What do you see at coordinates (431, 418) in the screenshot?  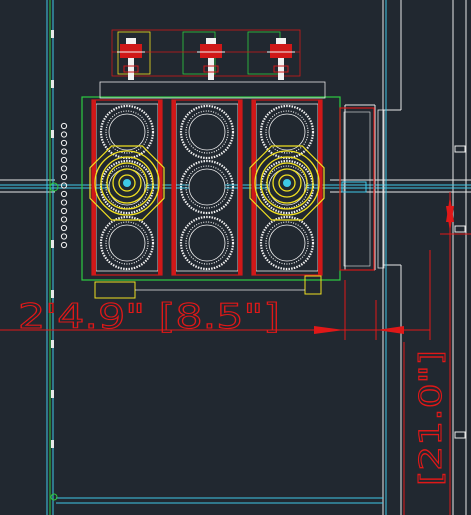 I see `dimension-text-vertical: [21.0"]` at bounding box center [431, 418].